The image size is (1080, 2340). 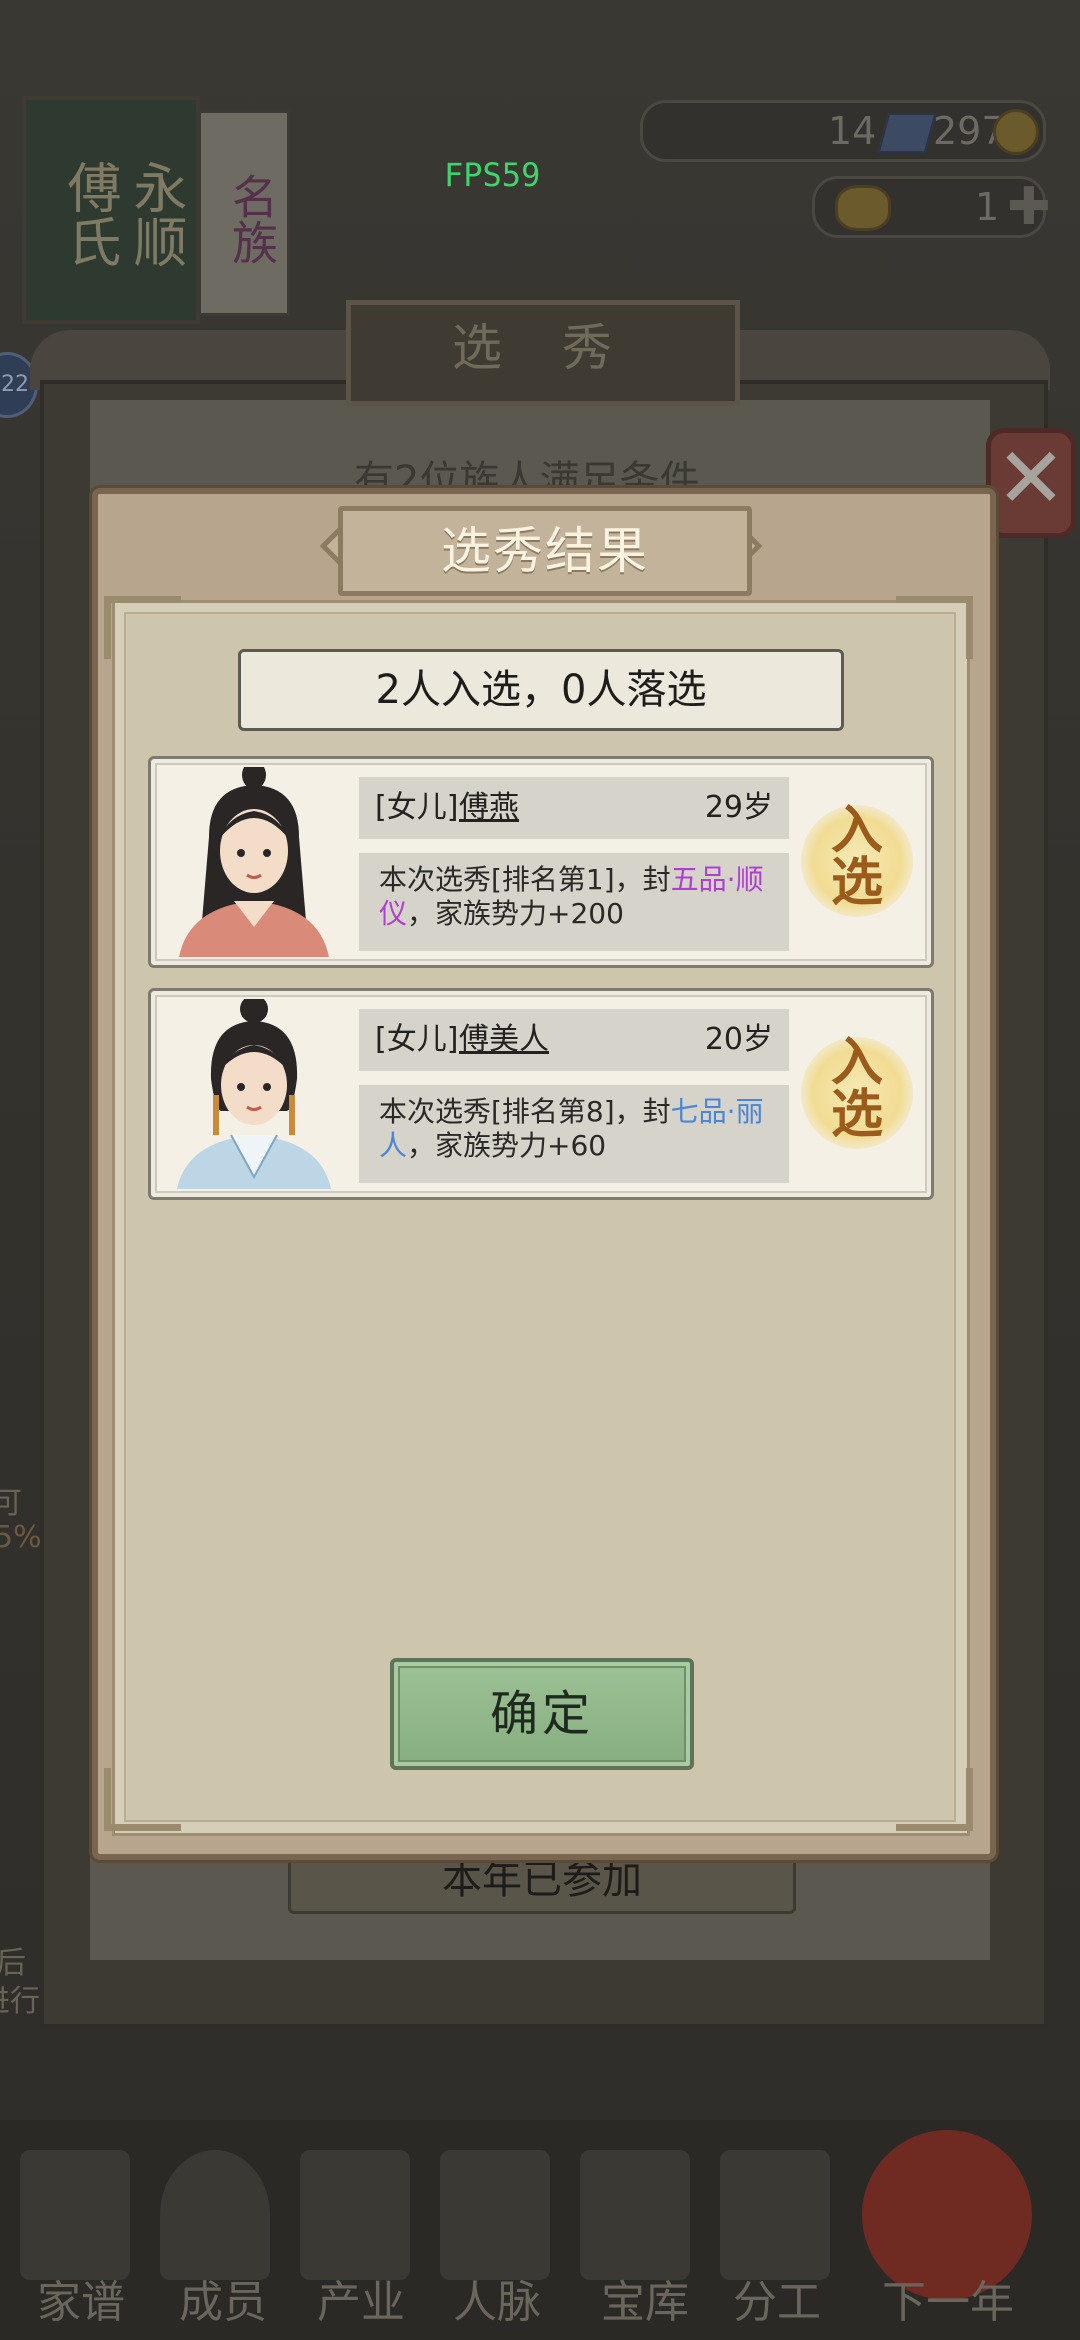 What do you see at coordinates (254, 1094) in the screenshot?
I see `portrait-fu-meiren` at bounding box center [254, 1094].